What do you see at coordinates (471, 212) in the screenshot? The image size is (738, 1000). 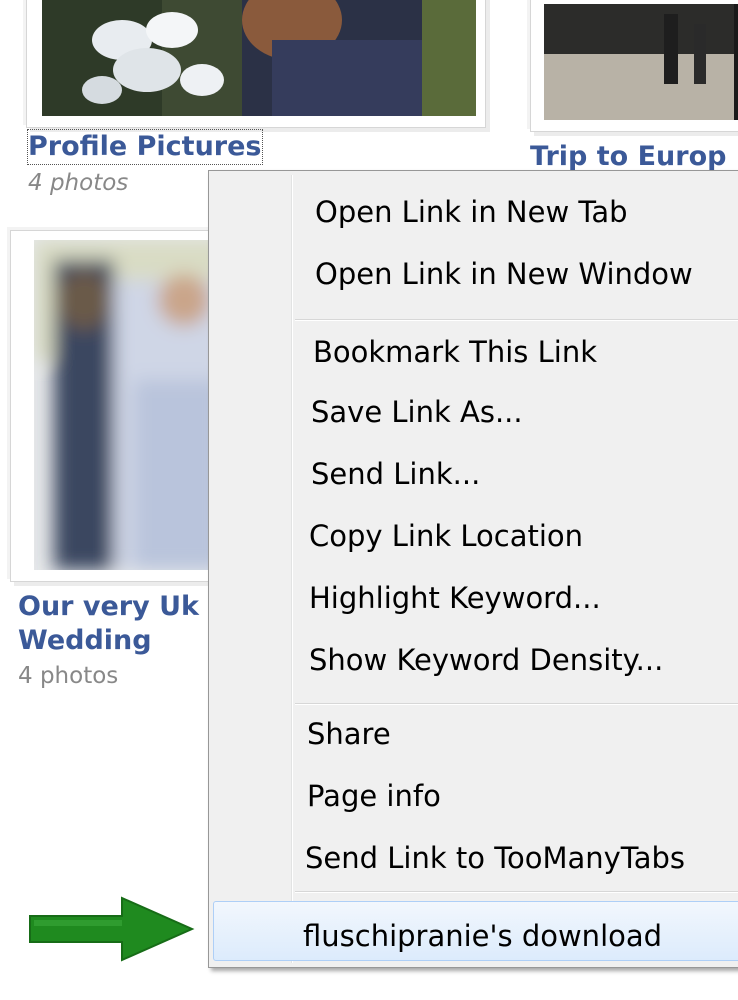 I see `menu-item-open-link-new-tab: Open Link in New Tab` at bounding box center [471, 212].